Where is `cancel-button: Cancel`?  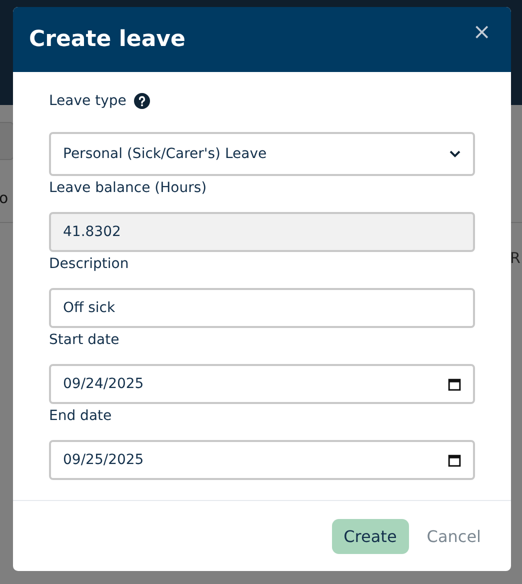
cancel-button: Cancel is located at coordinates (453, 536).